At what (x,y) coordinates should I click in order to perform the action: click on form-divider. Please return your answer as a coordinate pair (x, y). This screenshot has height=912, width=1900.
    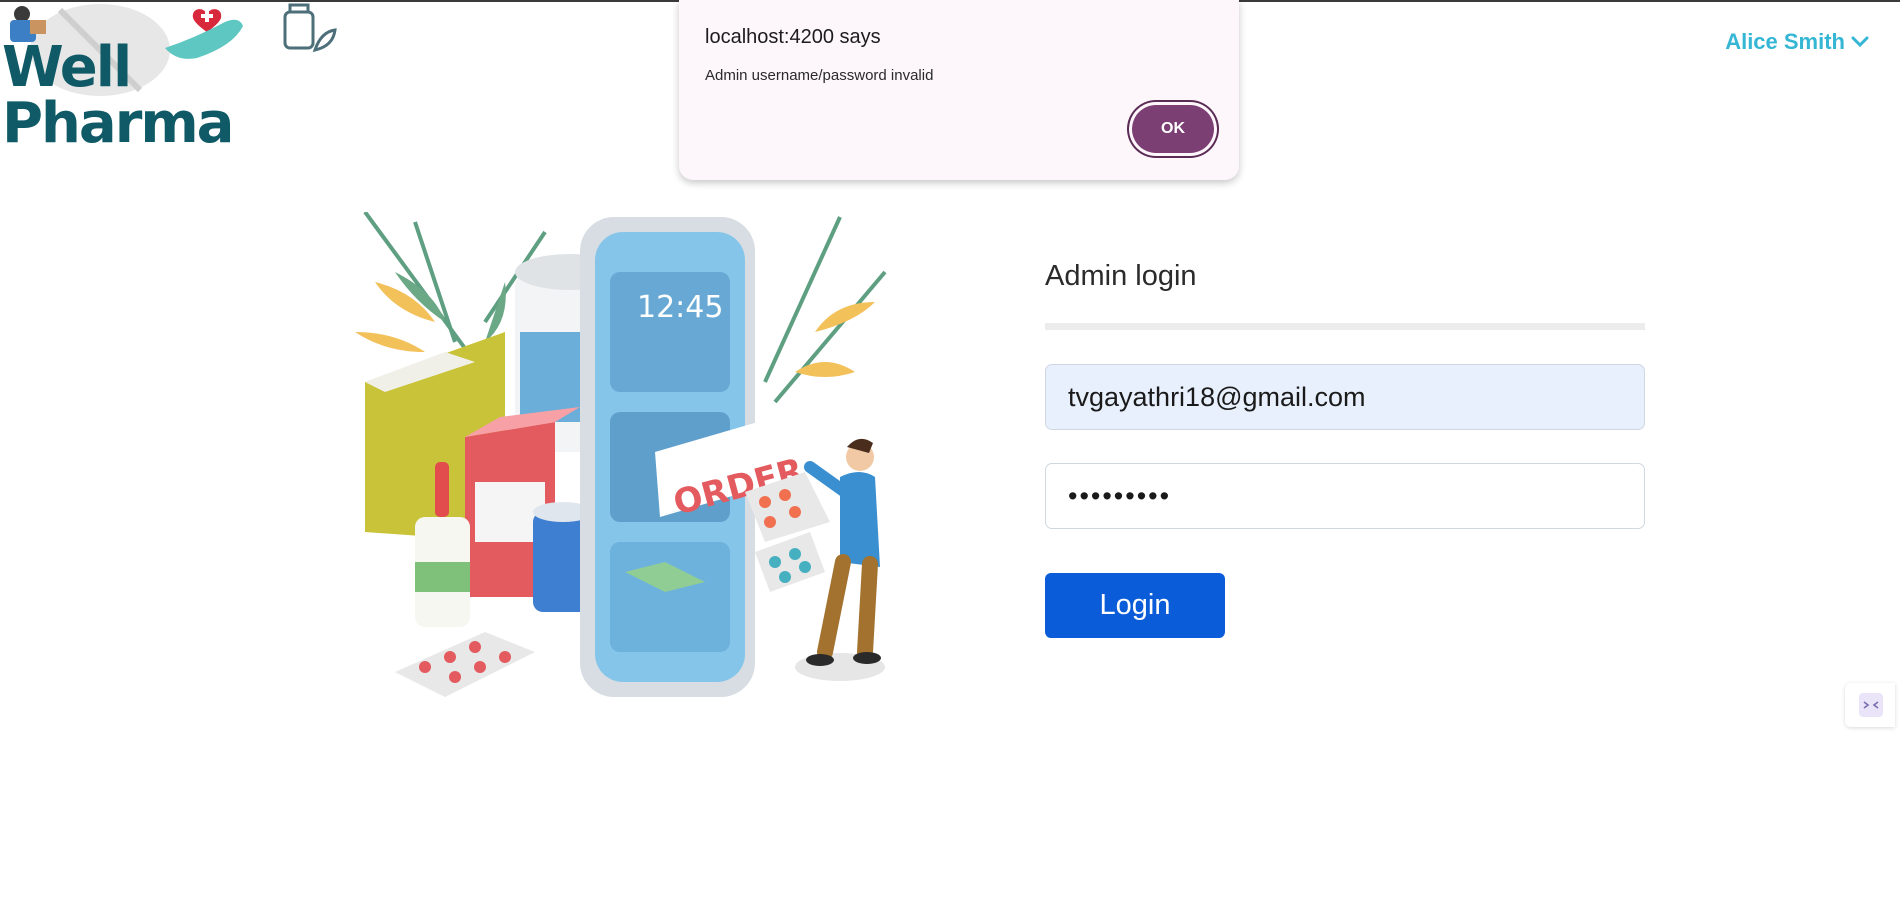
    Looking at the image, I should click on (1345, 326).